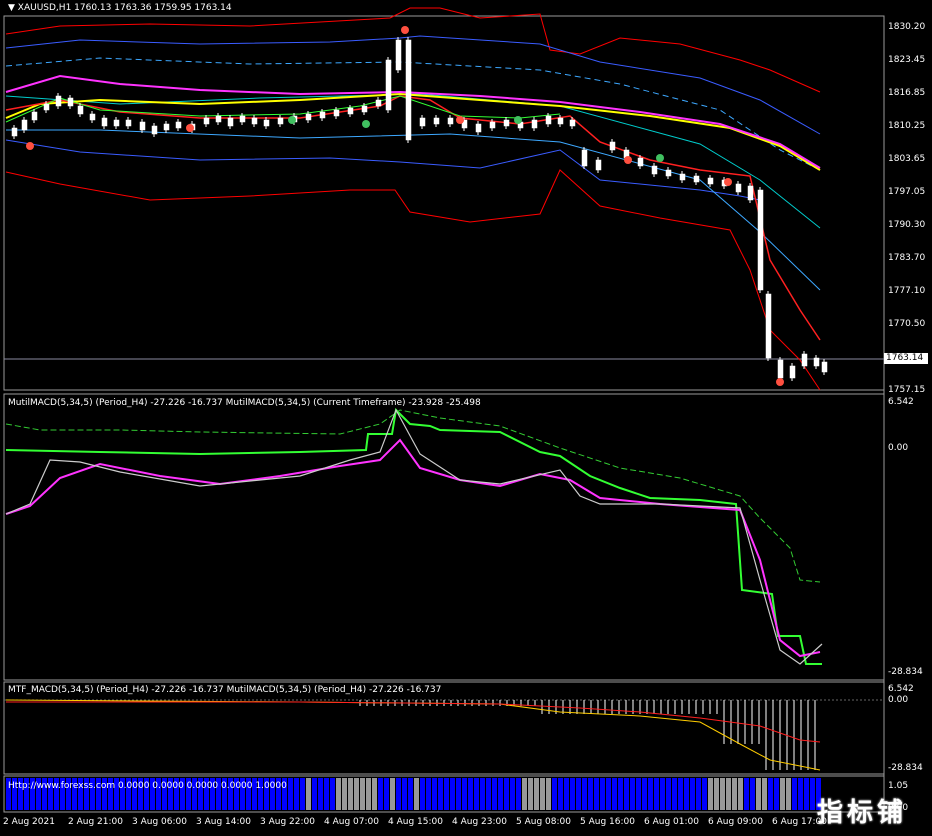 This screenshot has height=836, width=932. What do you see at coordinates (159, 822) in the screenshot?
I see `time-tick: 3 Aug 06:00` at bounding box center [159, 822].